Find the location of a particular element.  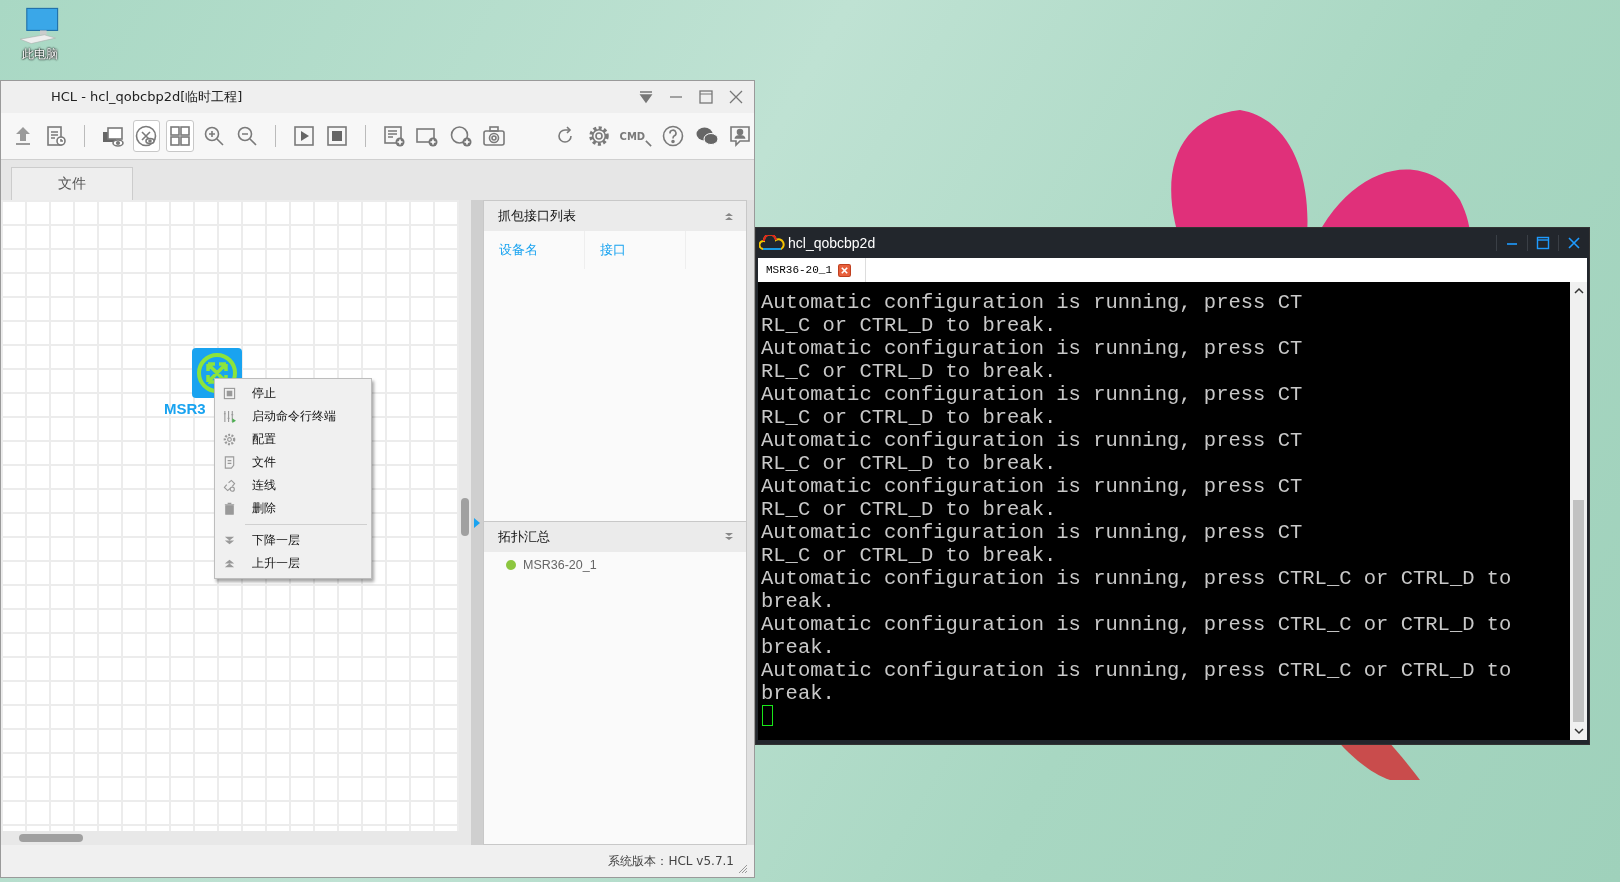

sliders-icon is located at coordinates (229, 416).